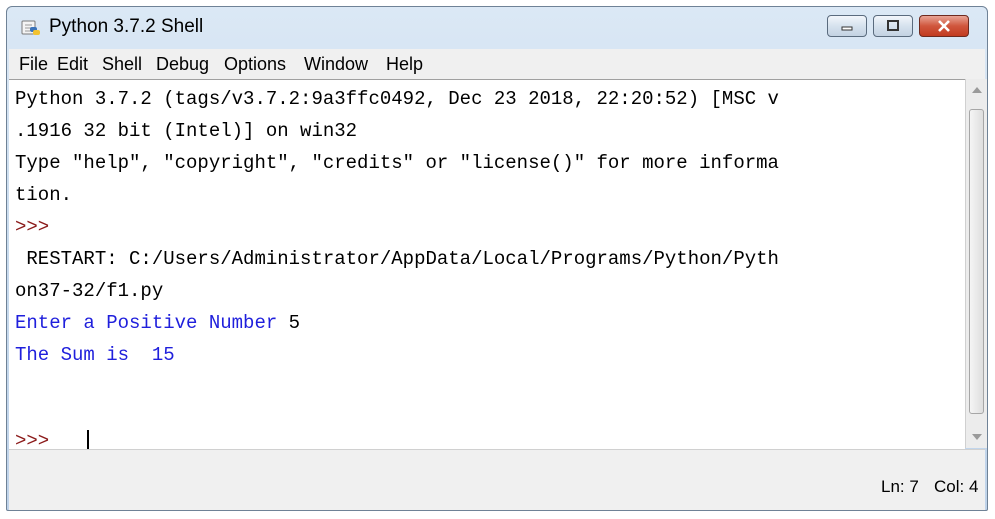 The image size is (995, 519). I want to click on scroll-down-arrow-icon, so click(977, 437).